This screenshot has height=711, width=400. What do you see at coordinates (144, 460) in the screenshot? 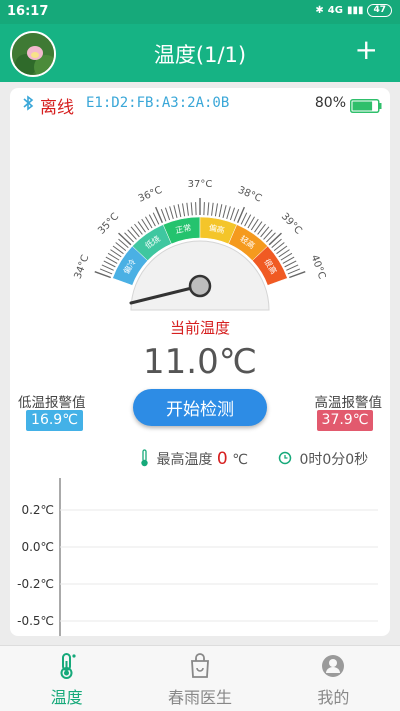
I see `thermometer-icon` at bounding box center [144, 460].